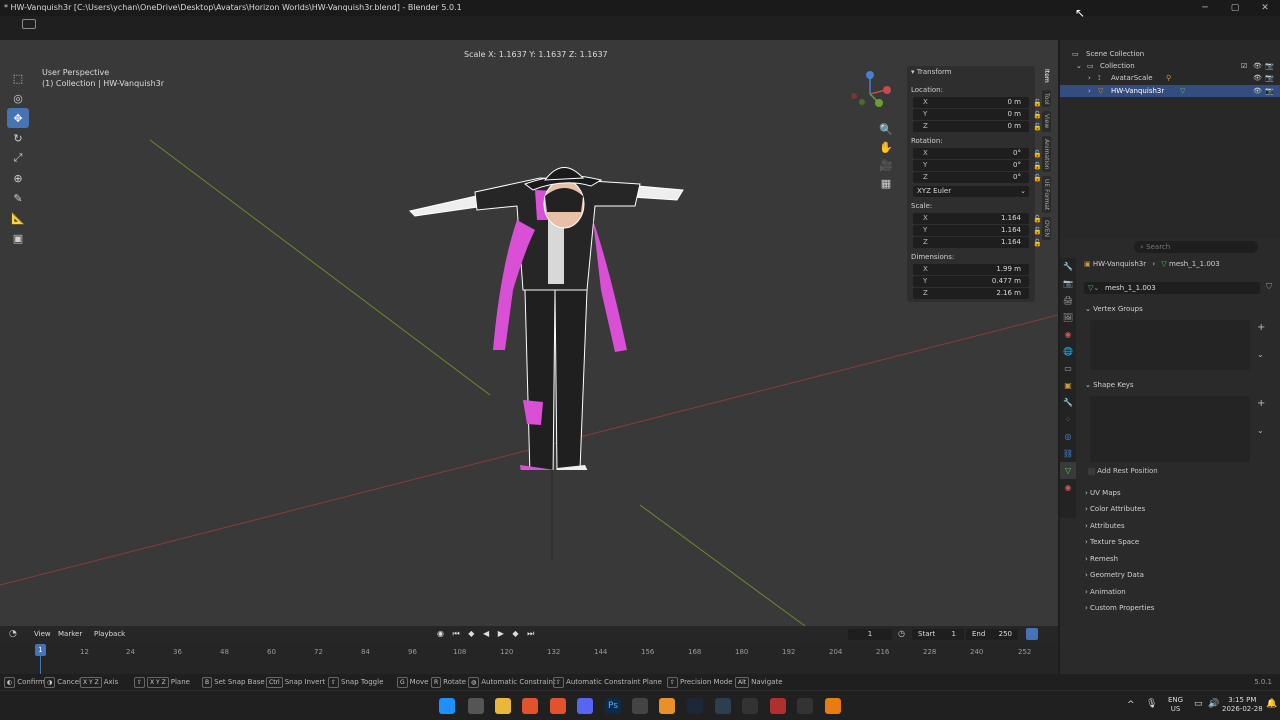  I want to click on datablock-selector: ▽⌄ mesh_1_1.003, so click(1172, 288).